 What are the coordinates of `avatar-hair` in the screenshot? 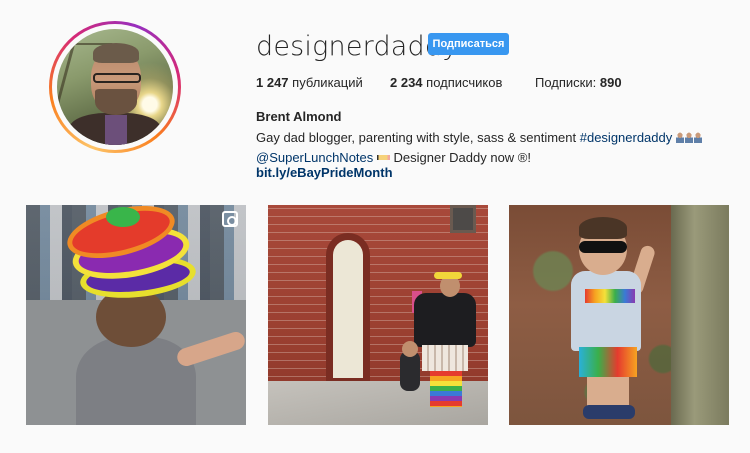 It's located at (116, 53).